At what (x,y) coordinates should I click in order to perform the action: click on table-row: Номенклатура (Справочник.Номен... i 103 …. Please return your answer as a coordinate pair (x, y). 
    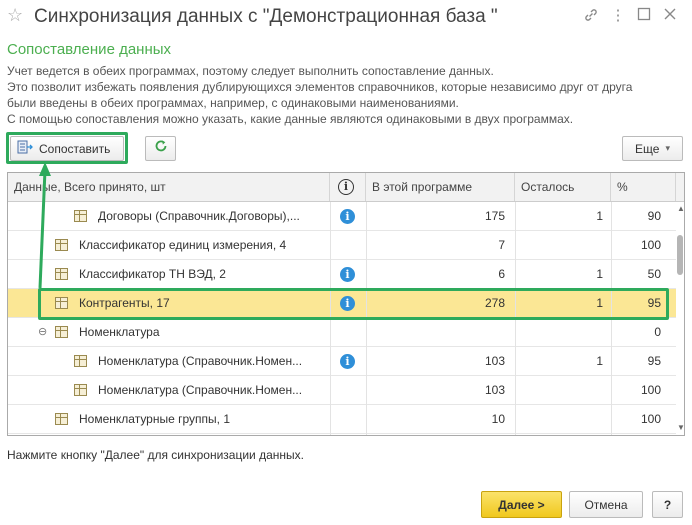
    Looking at the image, I should click on (342, 361).